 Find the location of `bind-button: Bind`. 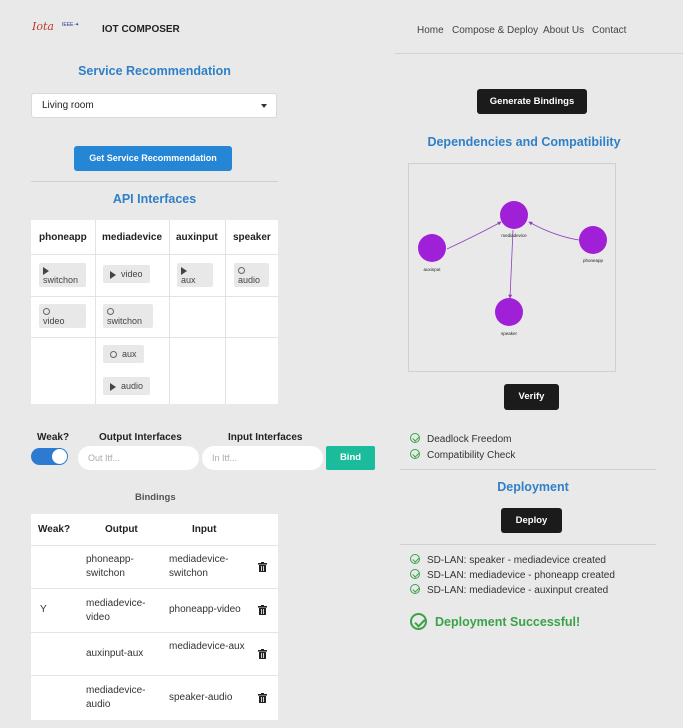

bind-button: Bind is located at coordinates (350, 458).